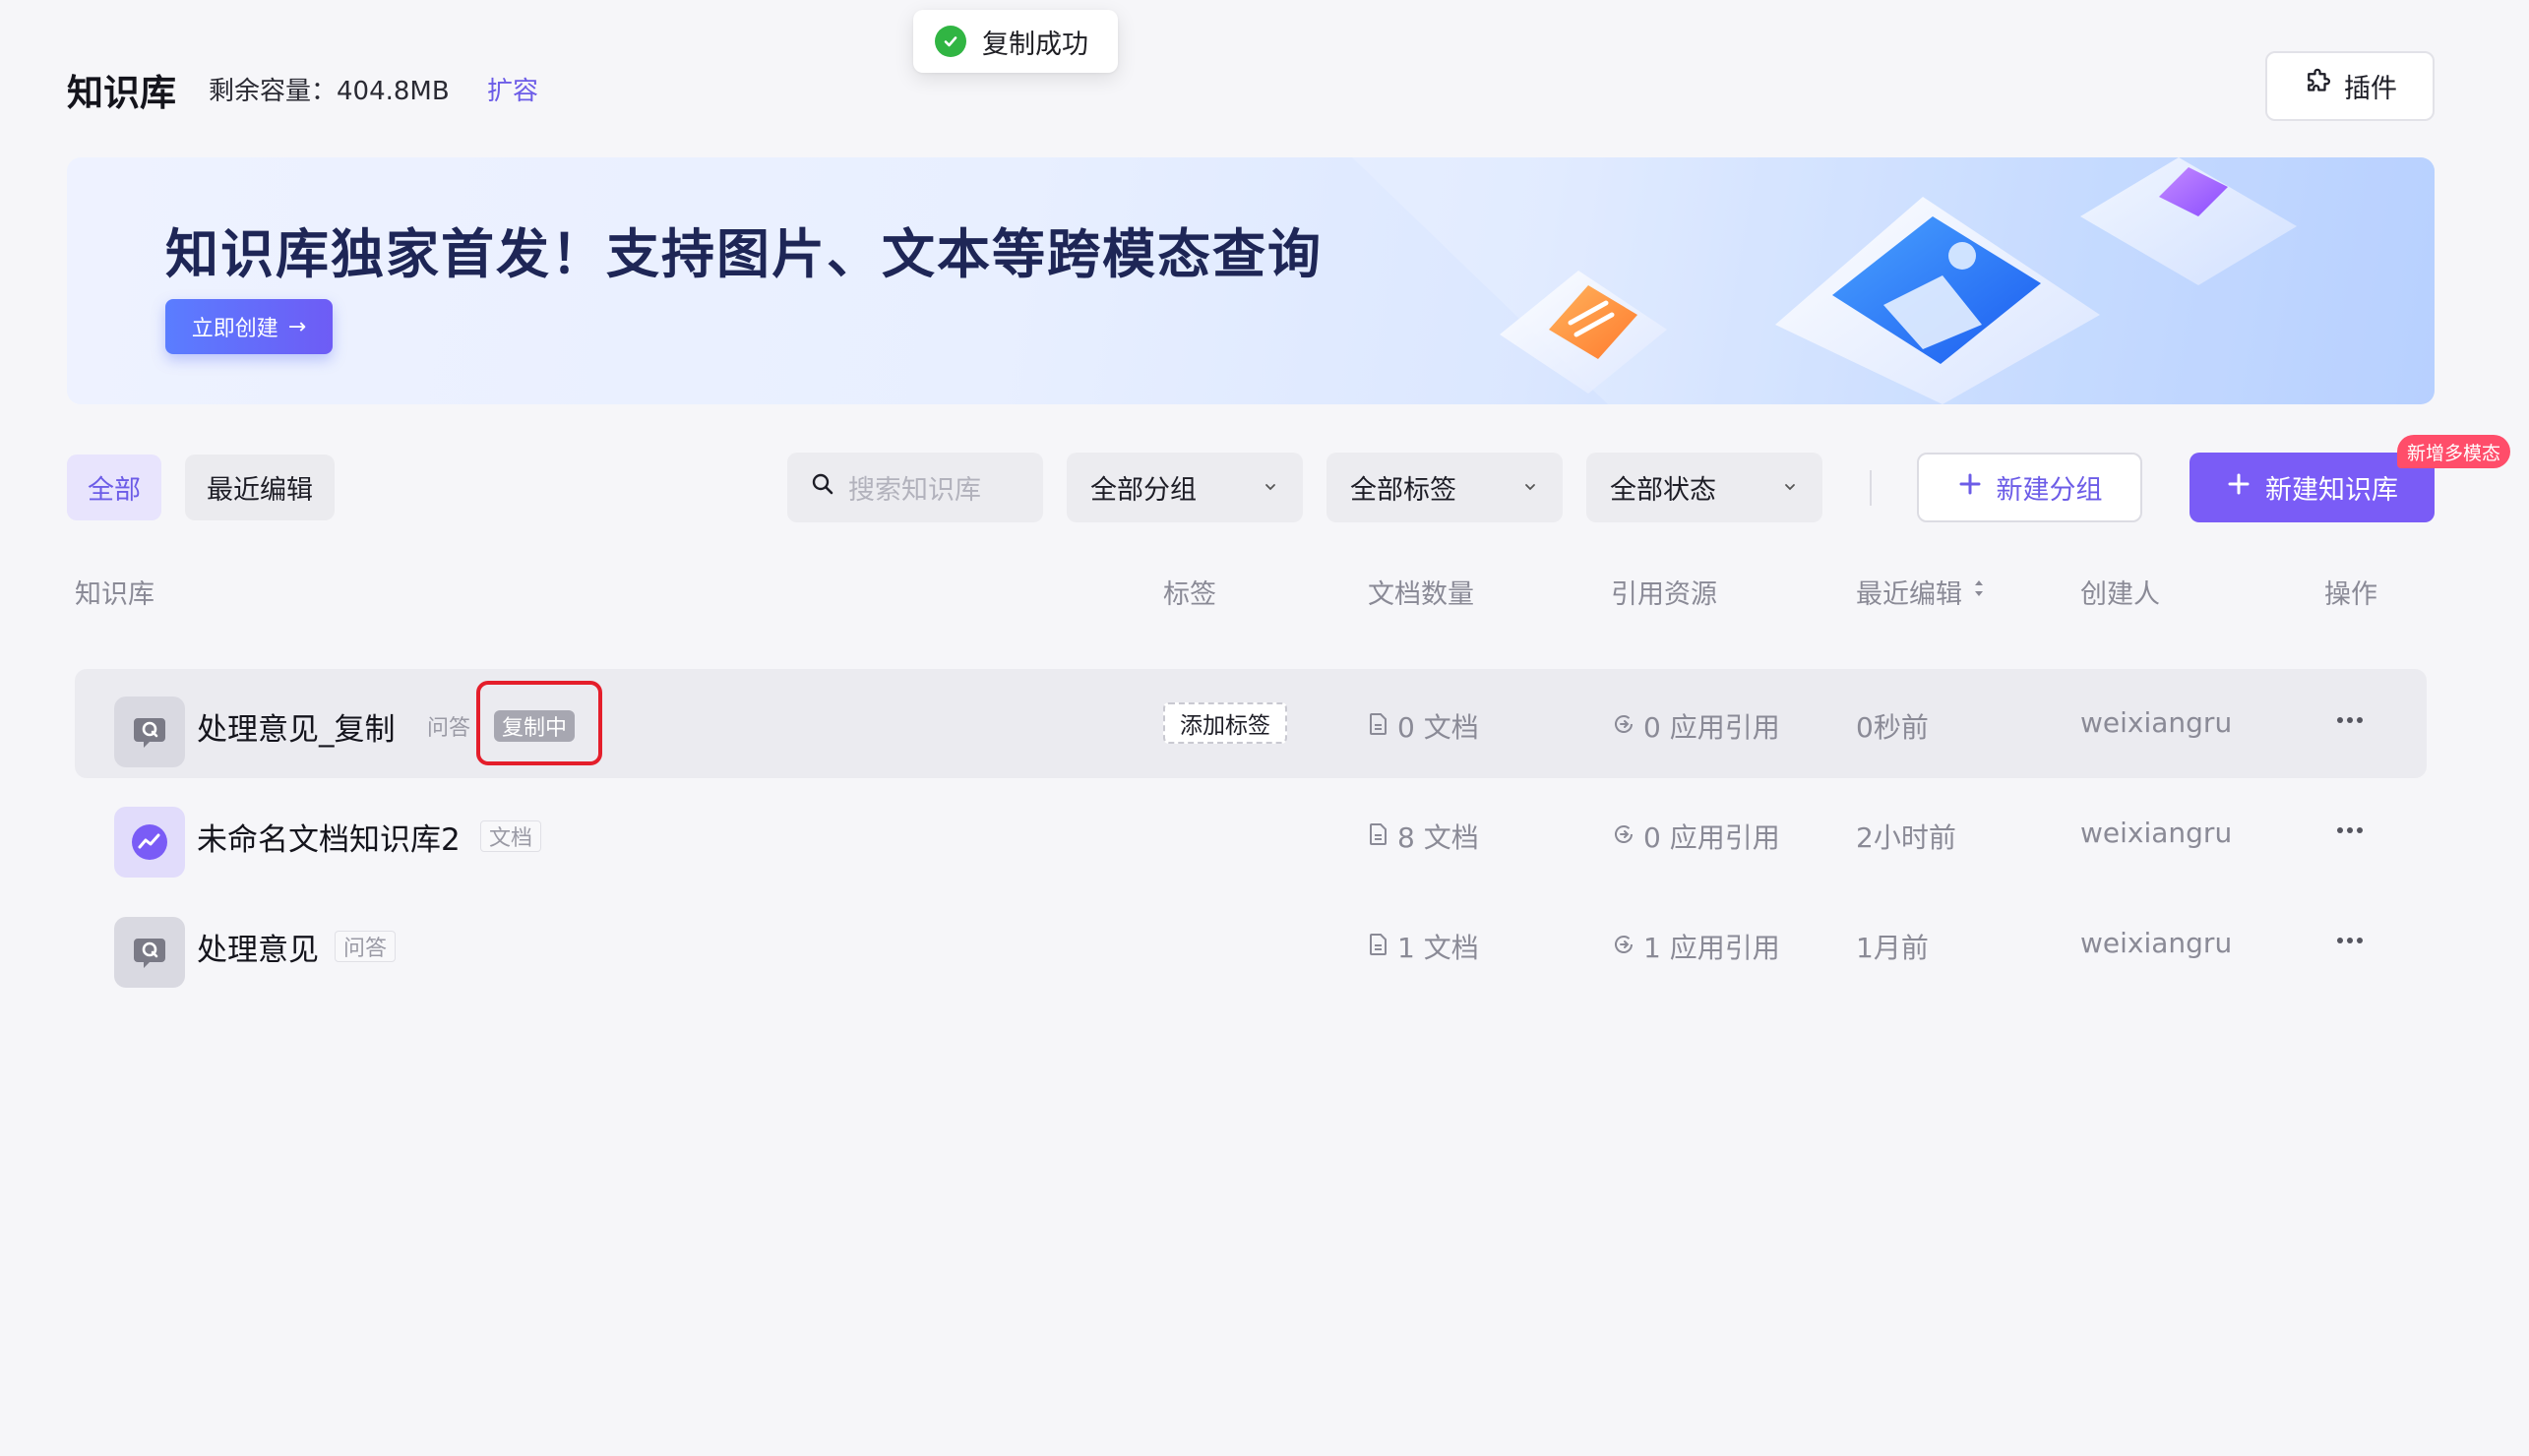 This screenshot has height=1456, width=2529. Describe the element at coordinates (258, 947) in the screenshot. I see `knowledge-base-name: 处理意见` at that location.